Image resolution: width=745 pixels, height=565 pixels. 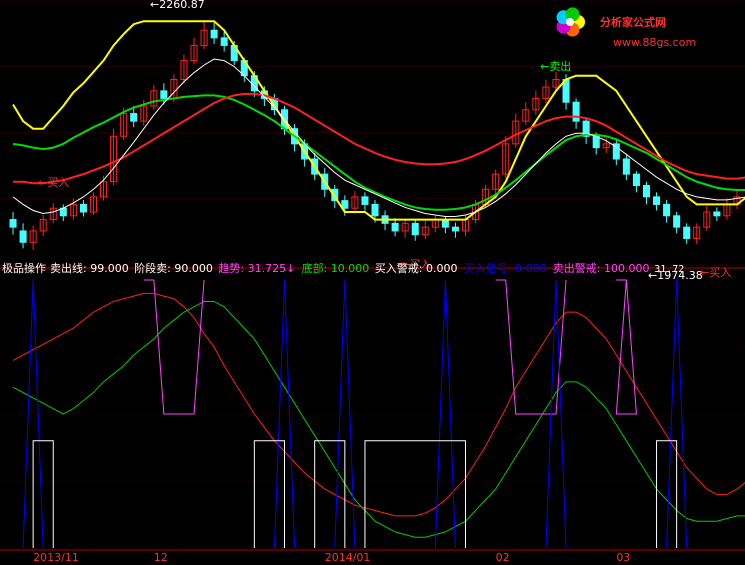 What do you see at coordinates (89, 268) in the screenshot?
I see `indicator-legend-item: 卖出线: 99.000` at bounding box center [89, 268].